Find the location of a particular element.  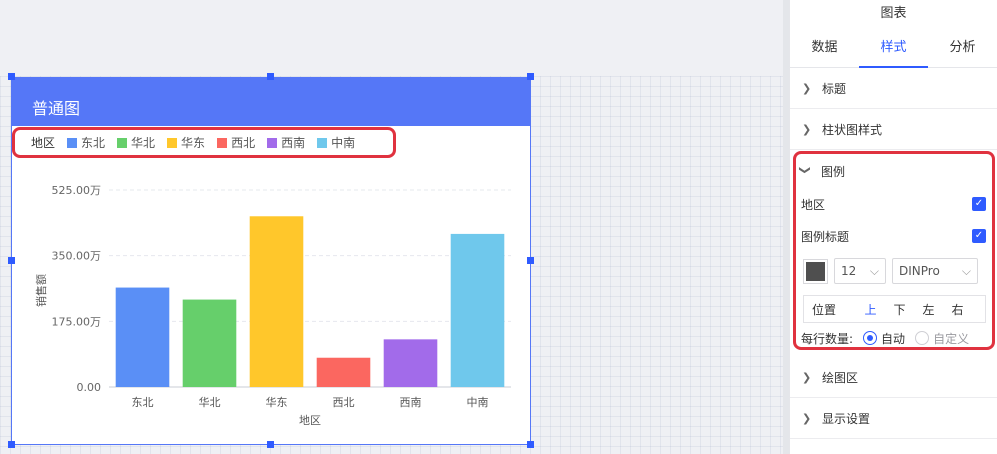

x-tick-label: 西北 is located at coordinates (344, 402).